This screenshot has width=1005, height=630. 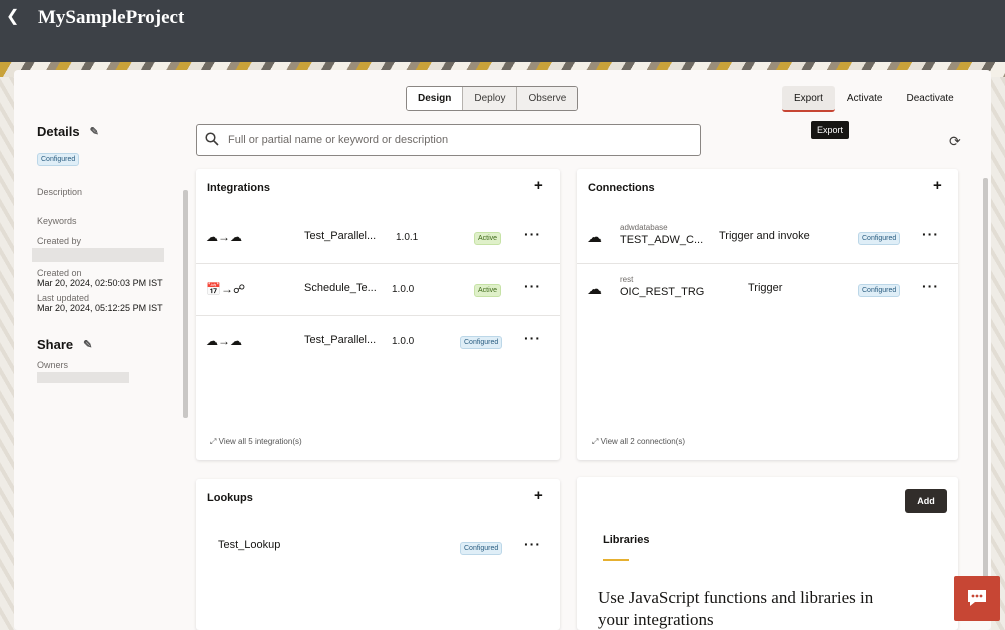 I want to click on integration-version: 1.0.1, so click(x=407, y=237).